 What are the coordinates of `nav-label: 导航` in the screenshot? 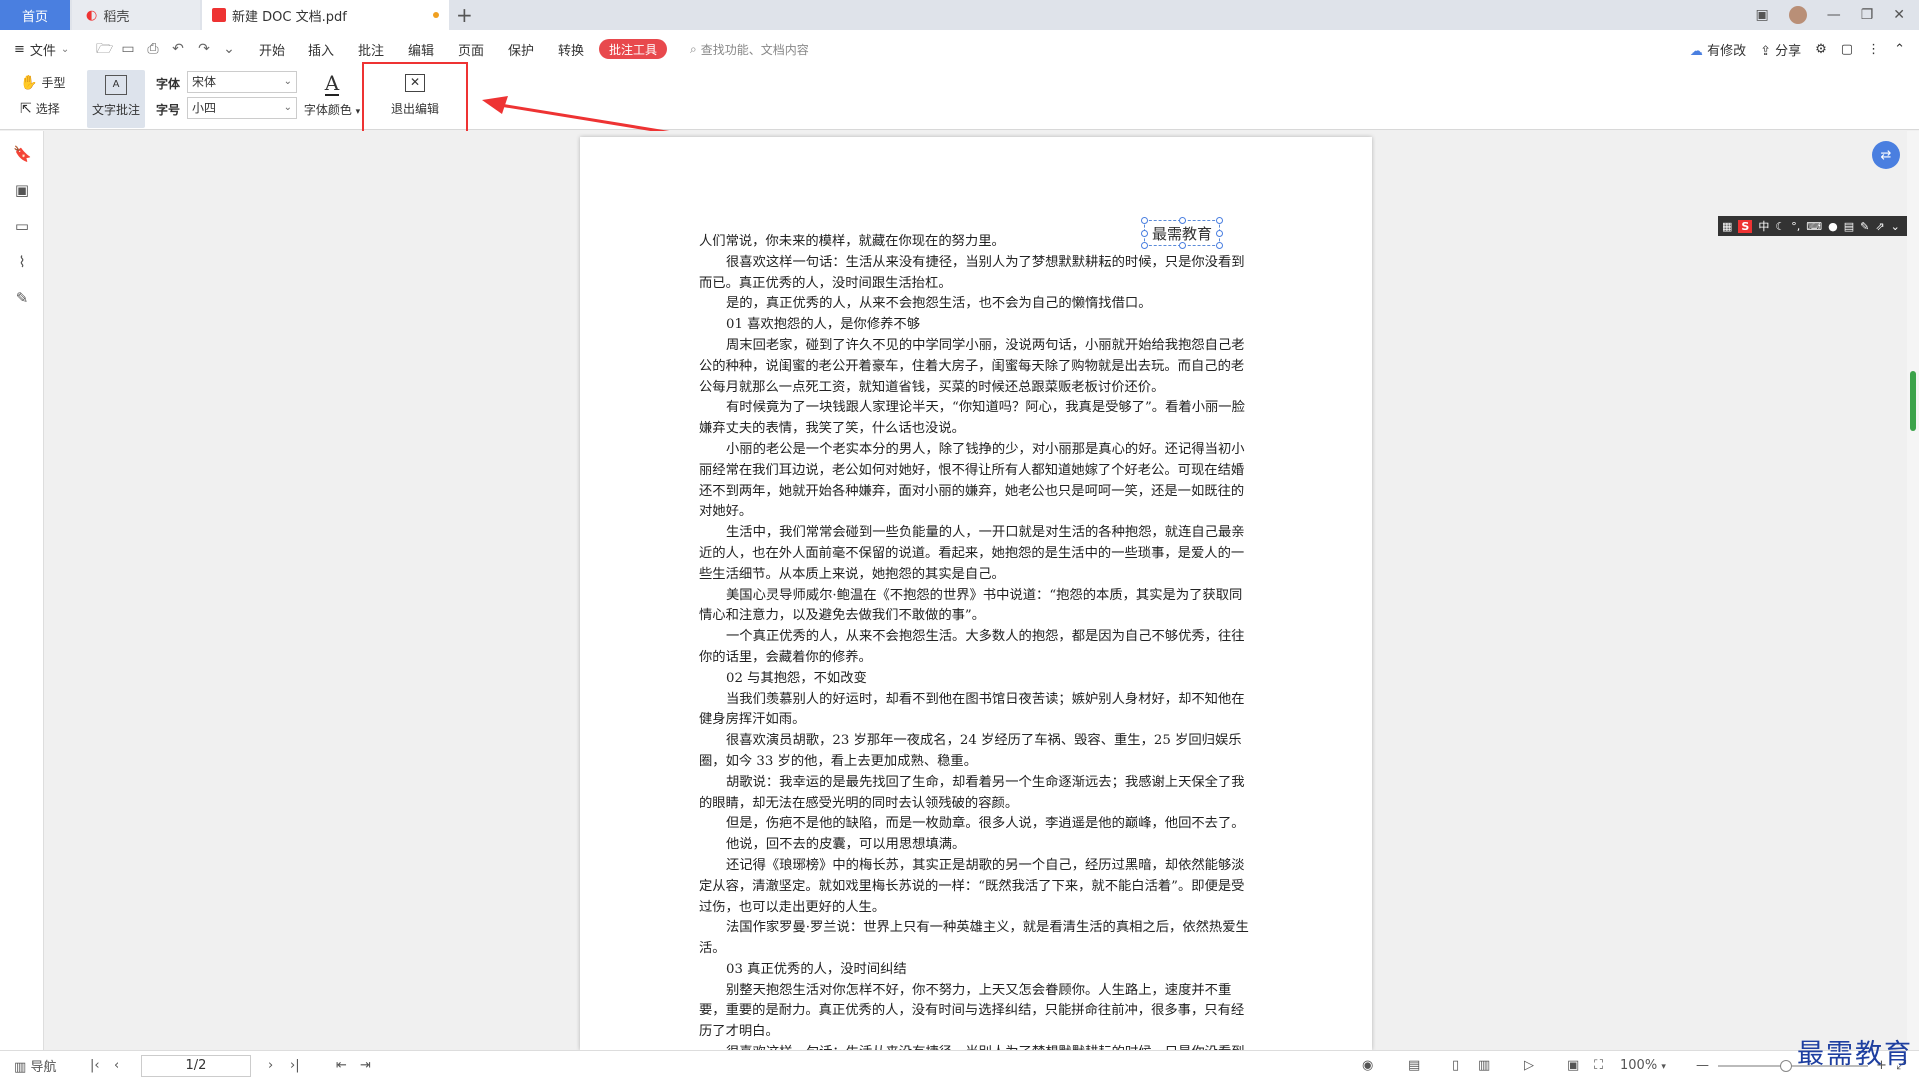 It's located at (43, 1067).